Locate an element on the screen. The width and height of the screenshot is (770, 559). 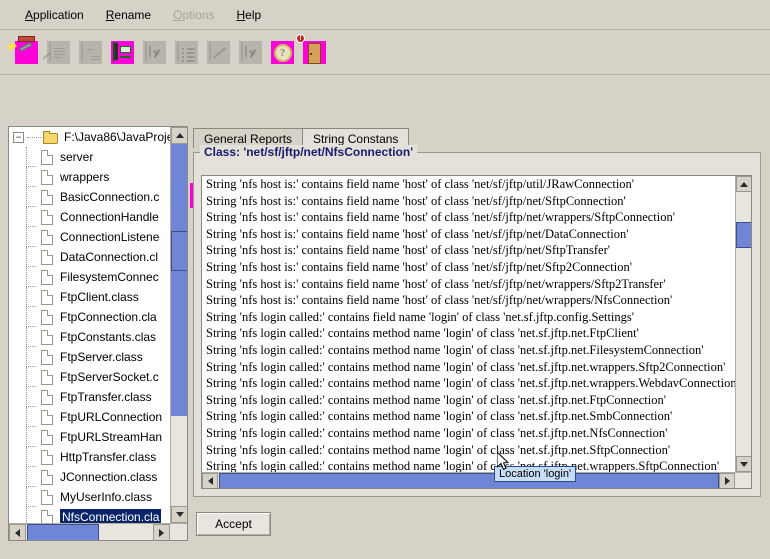
list-vertical-scrollbar is located at coordinates (743, 324).